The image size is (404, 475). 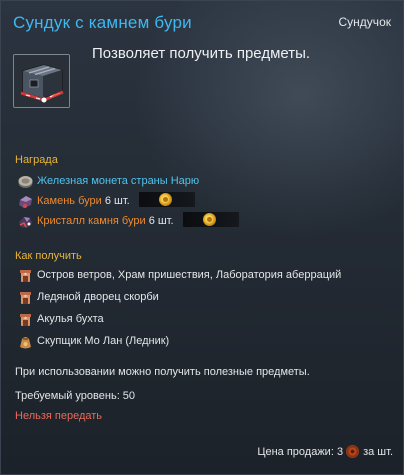 What do you see at coordinates (103, 341) in the screenshot?
I see `obtain-source-text: Скупщик Мо Лан (Ледник)` at bounding box center [103, 341].